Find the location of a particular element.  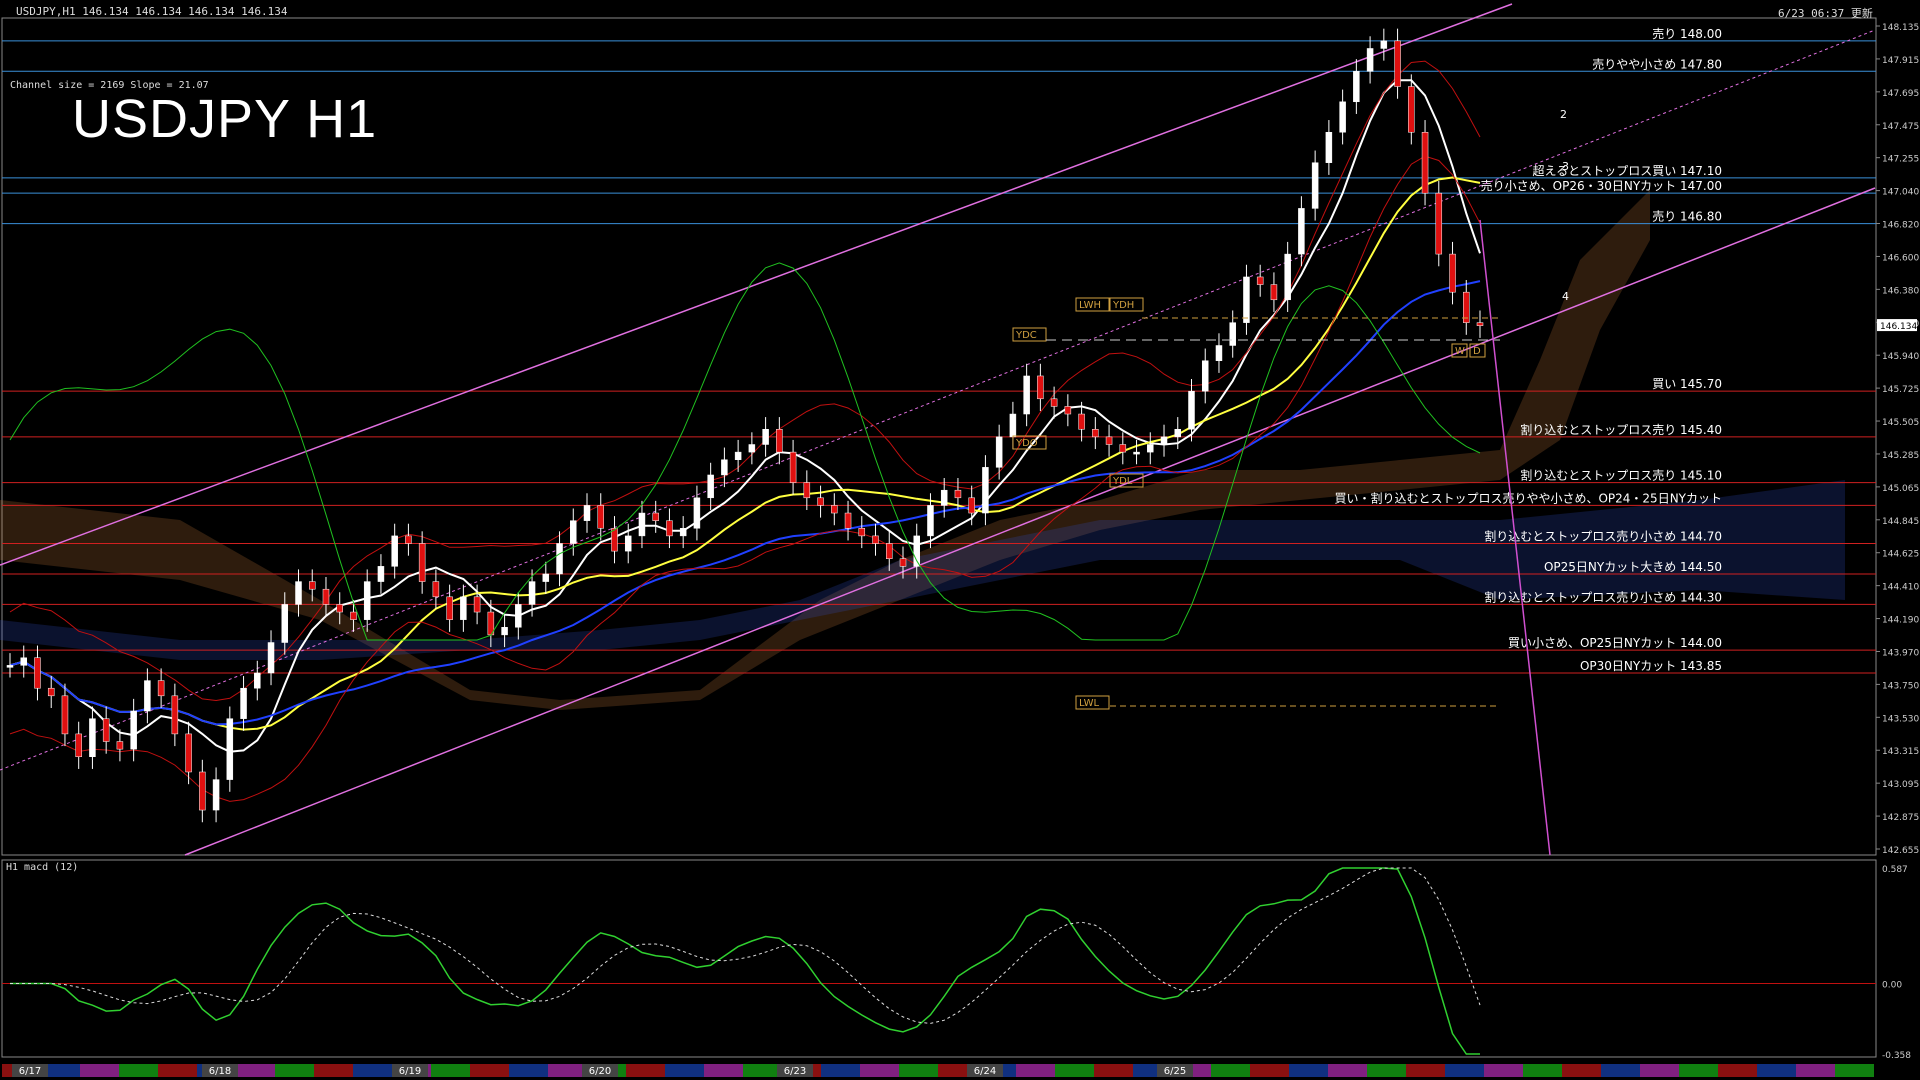

level-label: 超えるとストップロス買い 147.10 is located at coordinates (1627, 170).